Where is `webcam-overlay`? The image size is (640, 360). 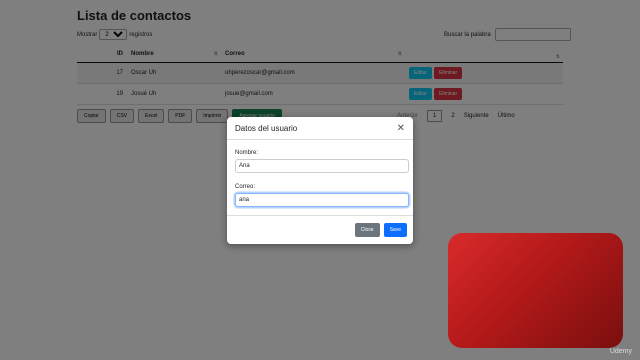
webcam-overlay is located at coordinates (535, 290).